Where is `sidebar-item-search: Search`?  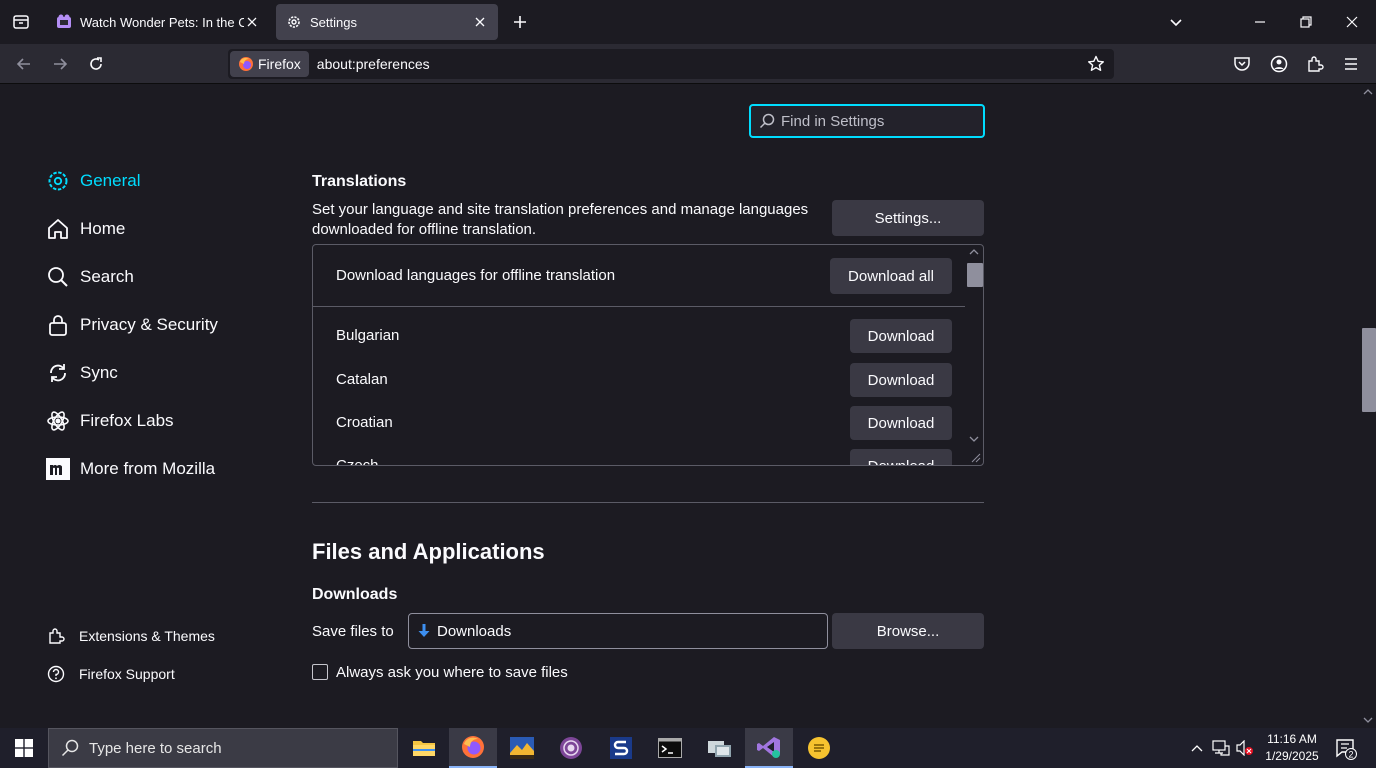
sidebar-item-search: Search is located at coordinates (90, 277).